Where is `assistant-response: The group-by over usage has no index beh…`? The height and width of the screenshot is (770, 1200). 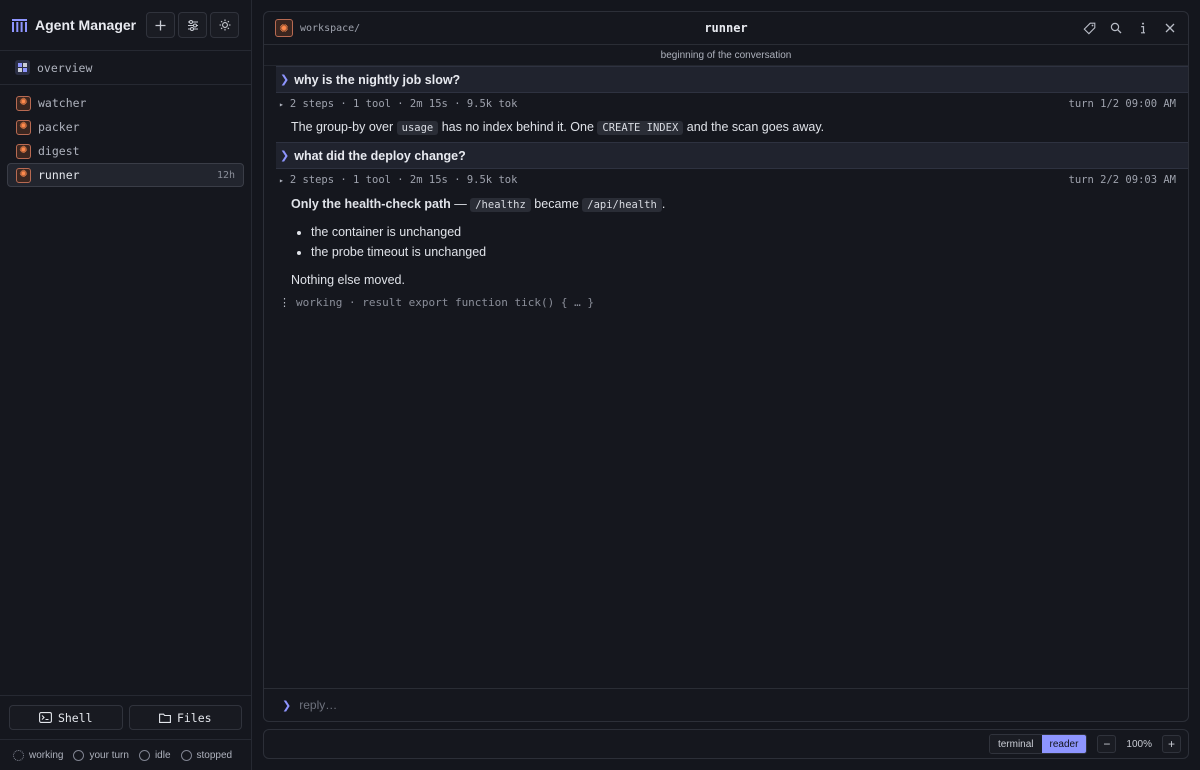 assistant-response: The group-by over usage has no index beh… is located at coordinates (726, 128).